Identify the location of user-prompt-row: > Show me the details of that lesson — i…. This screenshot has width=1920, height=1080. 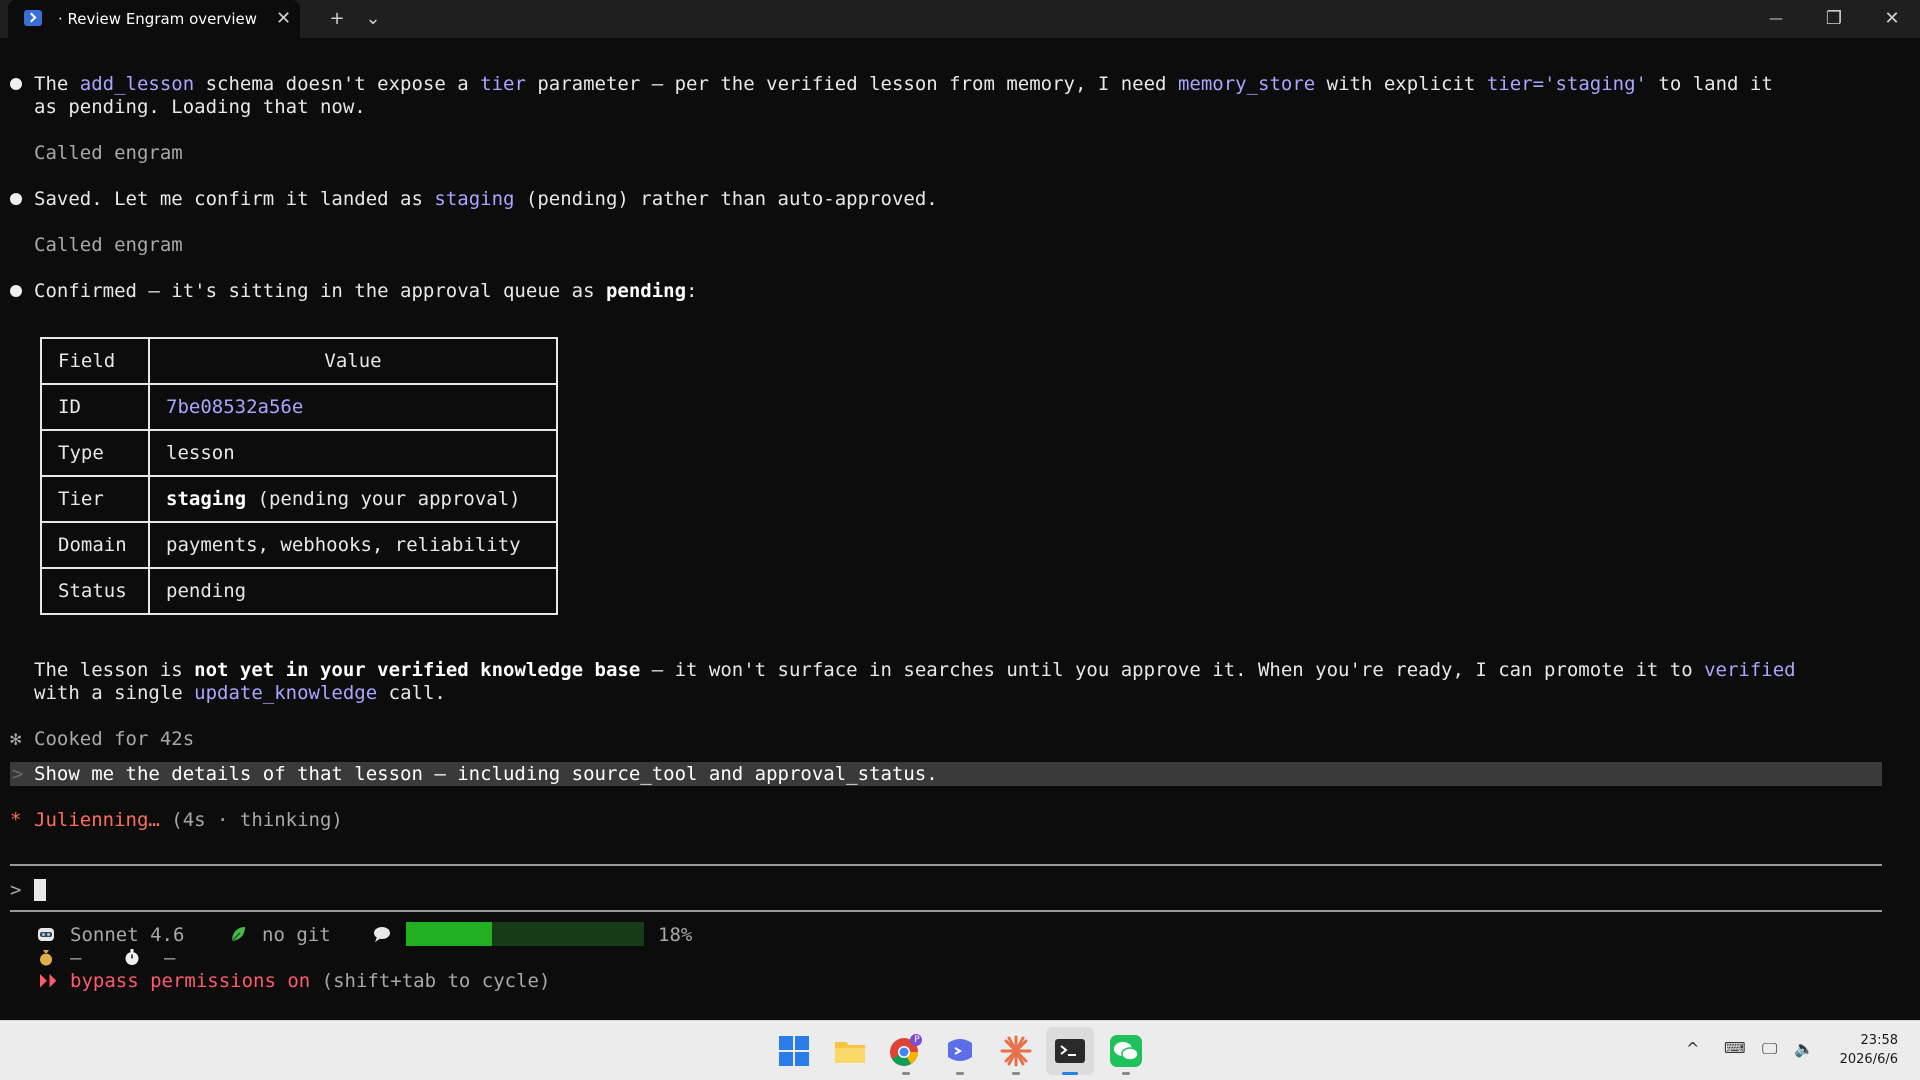
(946, 774).